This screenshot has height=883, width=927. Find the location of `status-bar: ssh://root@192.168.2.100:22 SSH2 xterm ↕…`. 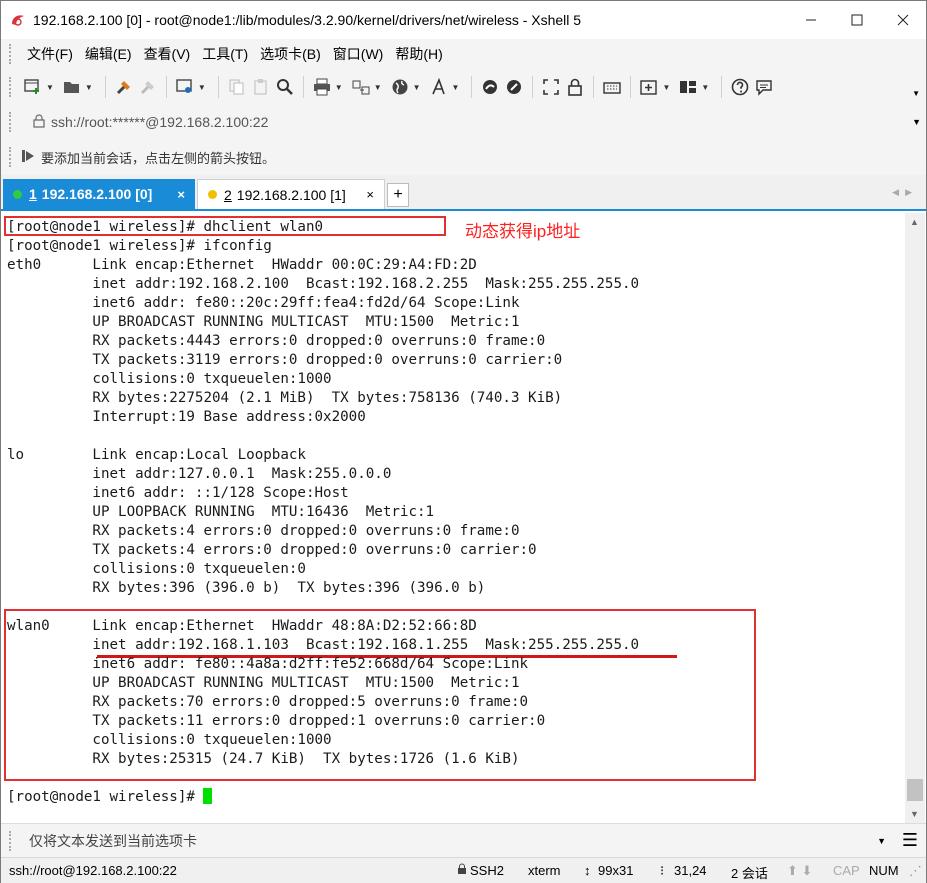

status-bar: ssh://root@192.168.2.100:22 SSH2 xterm ↕… is located at coordinates (463, 870).